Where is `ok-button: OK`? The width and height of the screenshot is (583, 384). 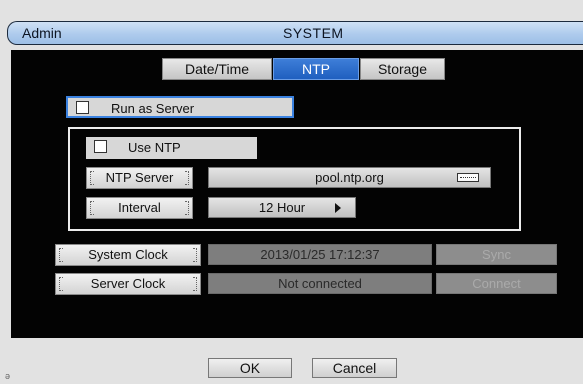
ok-button: OK is located at coordinates (250, 368).